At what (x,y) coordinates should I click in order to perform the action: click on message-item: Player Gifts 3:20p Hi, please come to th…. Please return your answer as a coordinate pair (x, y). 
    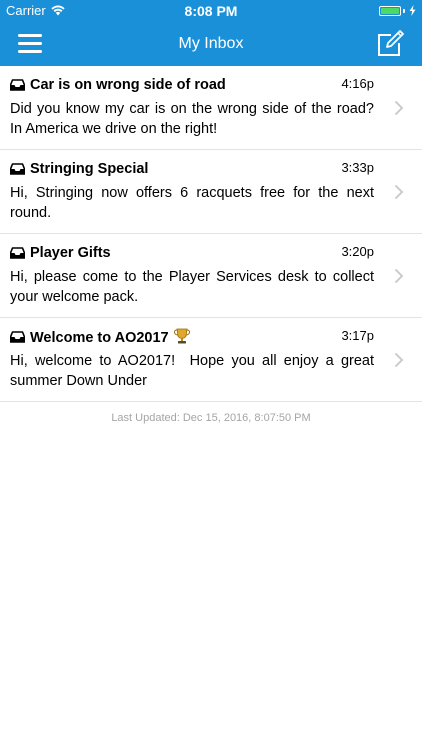
    Looking at the image, I should click on (211, 276).